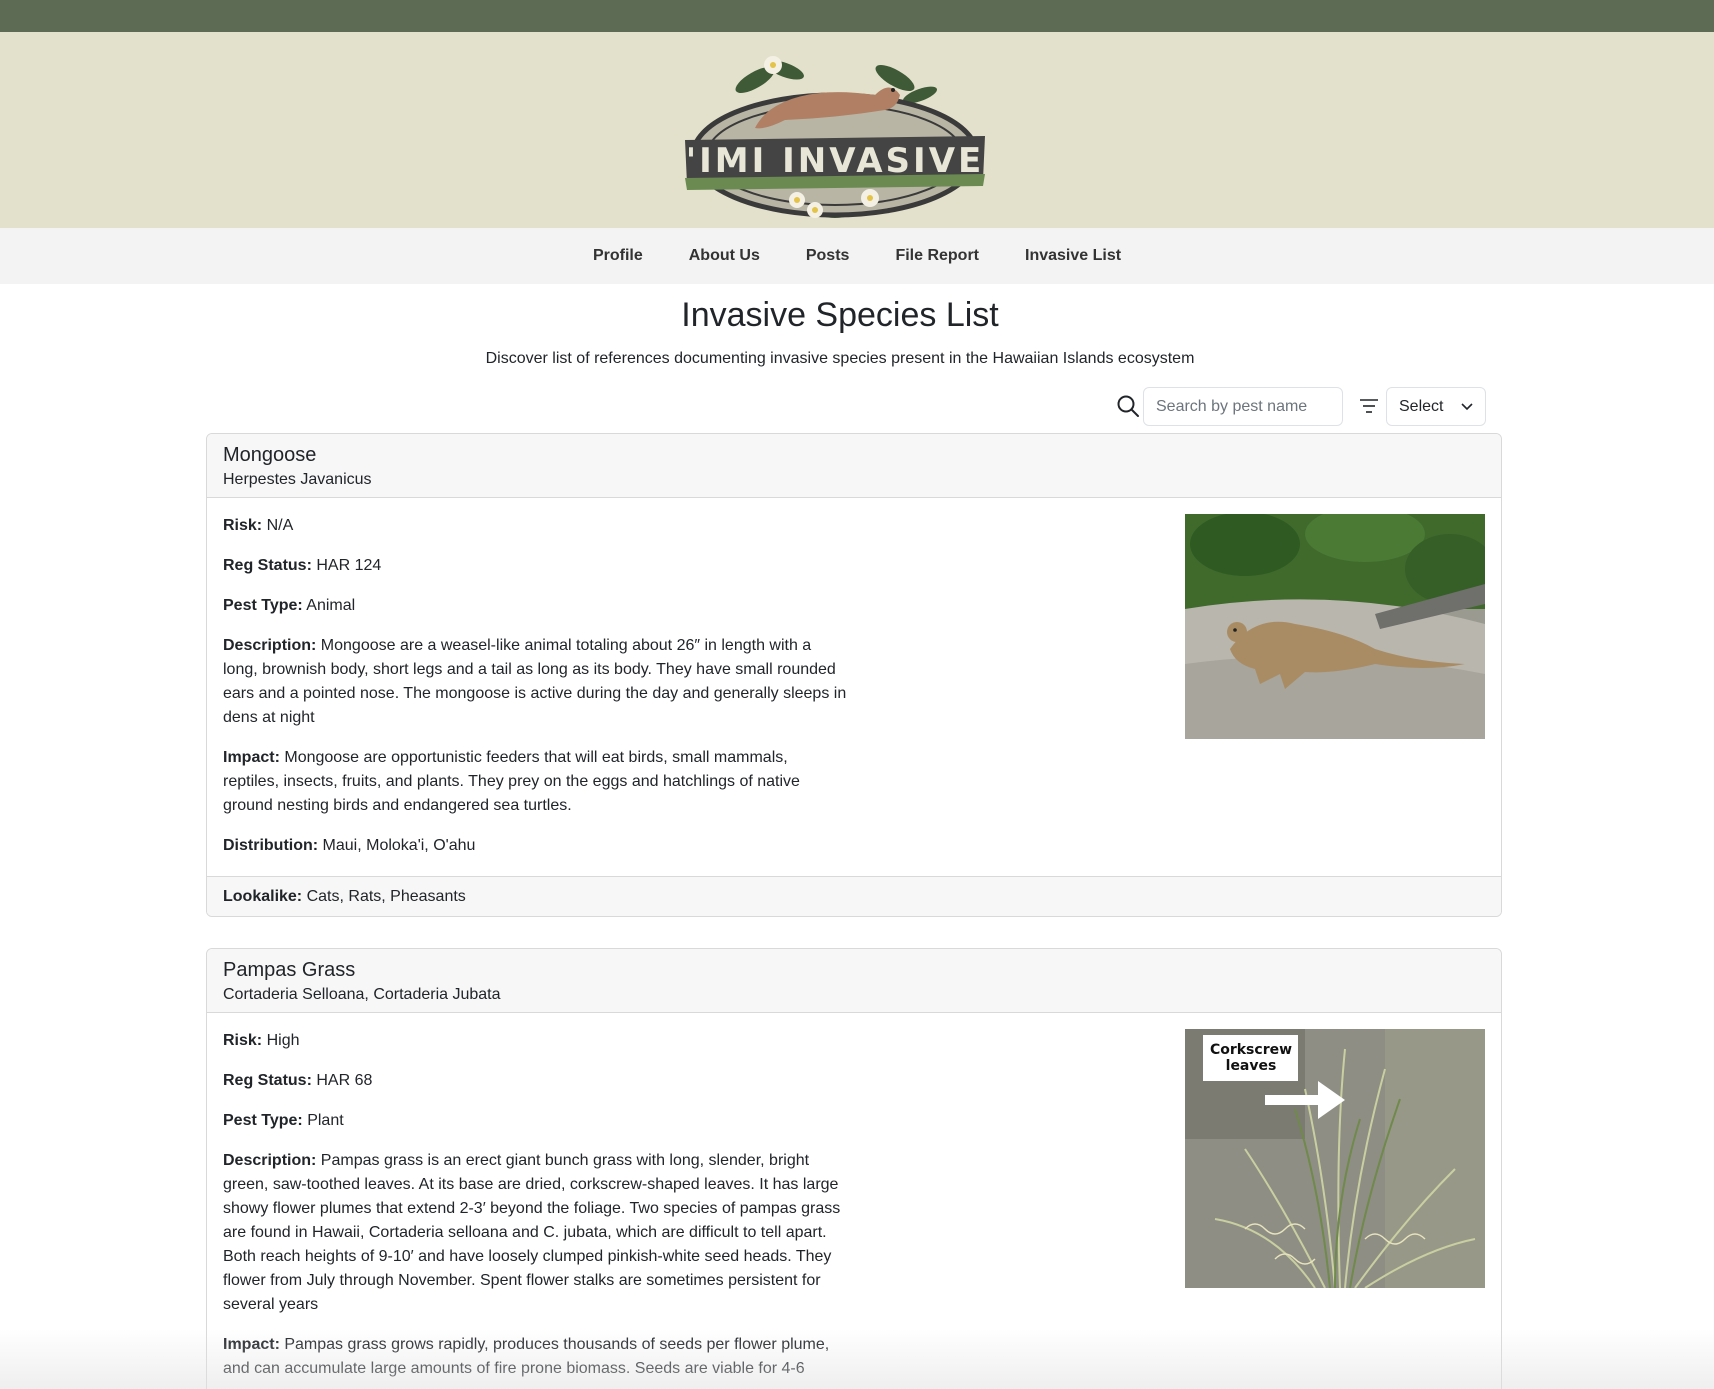 This screenshot has height=1389, width=1714. I want to click on pest-type-value: Plant, so click(325, 1120).